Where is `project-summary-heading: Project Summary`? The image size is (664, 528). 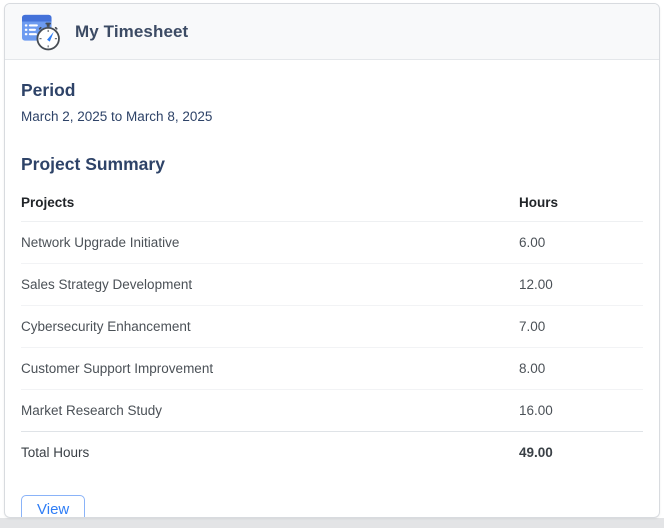 project-summary-heading: Project Summary is located at coordinates (93, 164).